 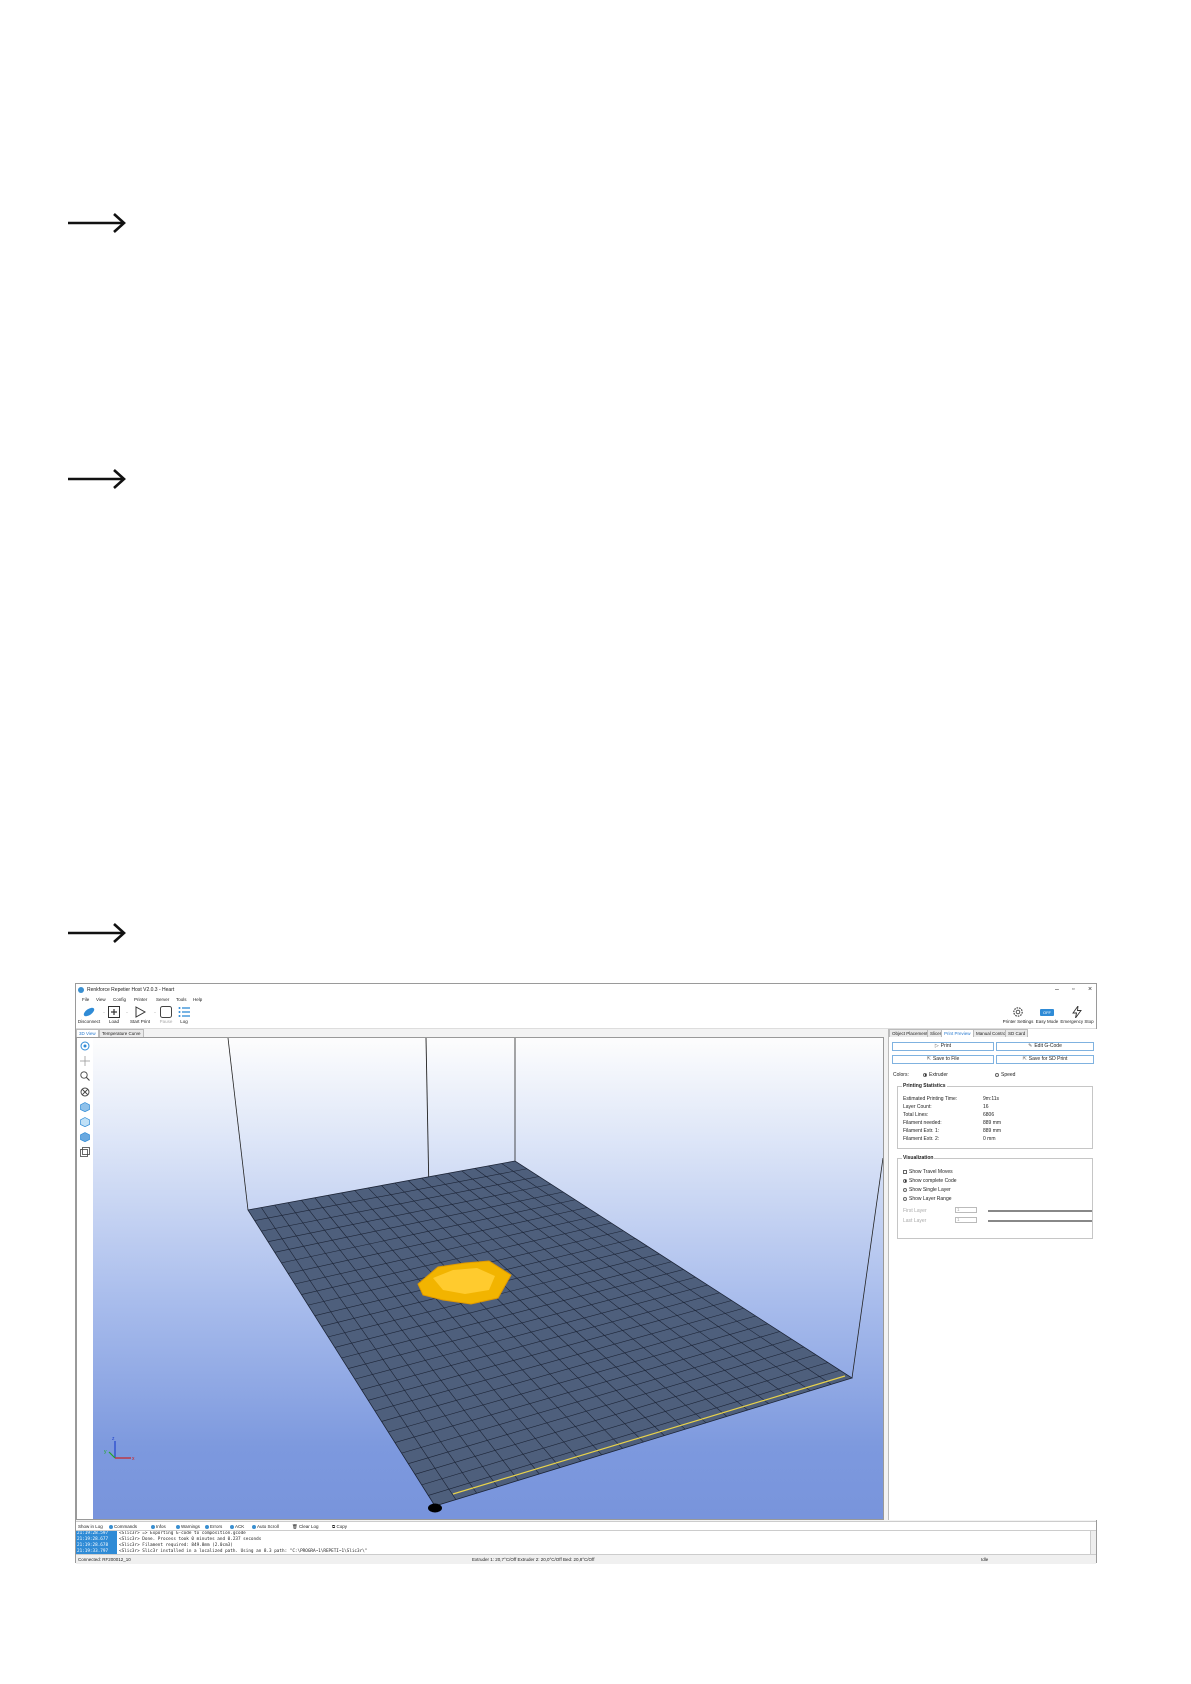 I want to click on log-button: Log, so click(x=184, y=1016).